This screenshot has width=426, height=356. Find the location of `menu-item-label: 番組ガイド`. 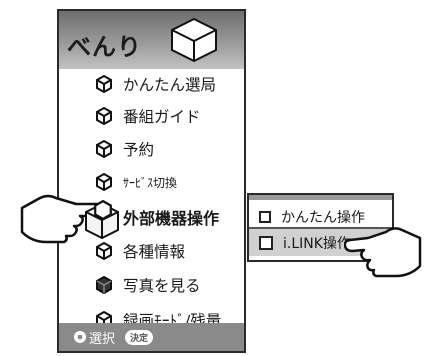

menu-item-label: 番組ガイド is located at coordinates (162, 117).